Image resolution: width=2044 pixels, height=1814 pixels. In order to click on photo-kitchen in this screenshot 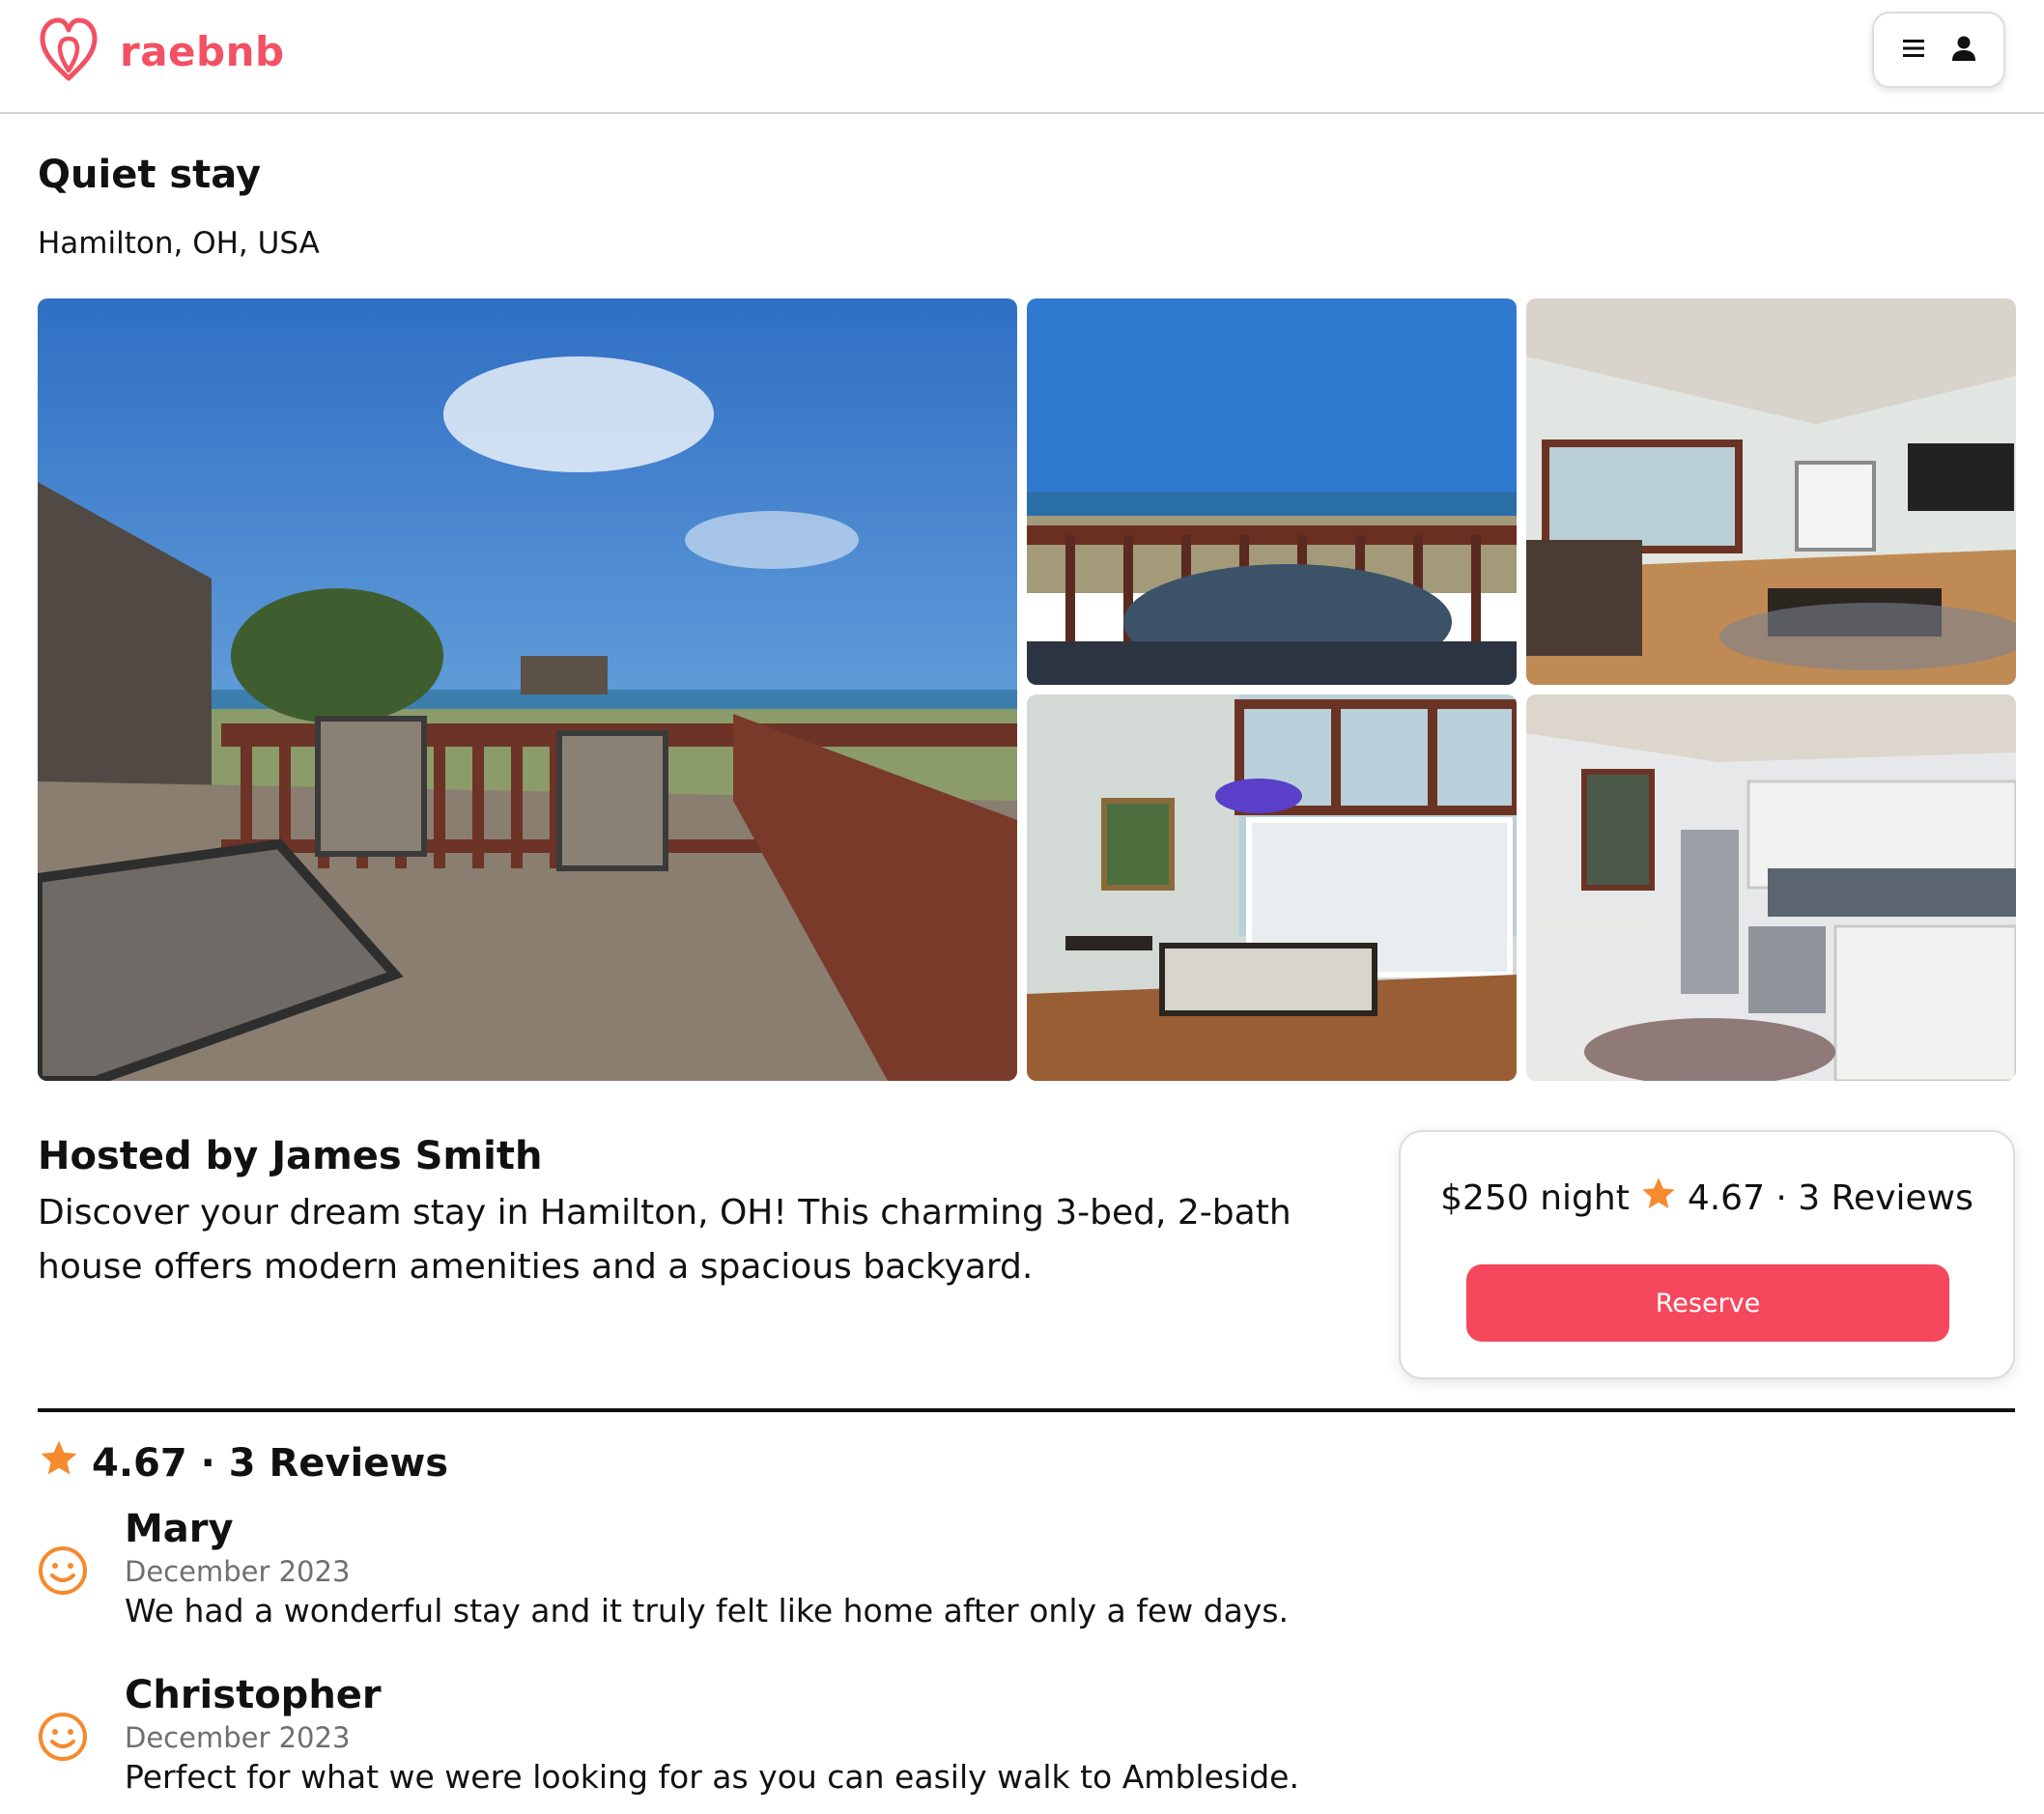, I will do `click(1771, 888)`.